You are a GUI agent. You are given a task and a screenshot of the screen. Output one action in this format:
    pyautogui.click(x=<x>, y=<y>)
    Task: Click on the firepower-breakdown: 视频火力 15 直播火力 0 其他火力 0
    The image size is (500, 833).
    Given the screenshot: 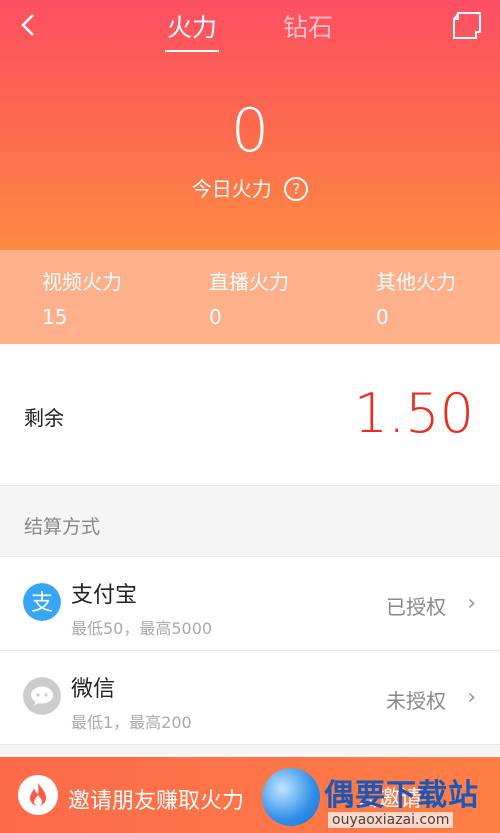 What is the action you would take?
    pyautogui.click(x=250, y=297)
    